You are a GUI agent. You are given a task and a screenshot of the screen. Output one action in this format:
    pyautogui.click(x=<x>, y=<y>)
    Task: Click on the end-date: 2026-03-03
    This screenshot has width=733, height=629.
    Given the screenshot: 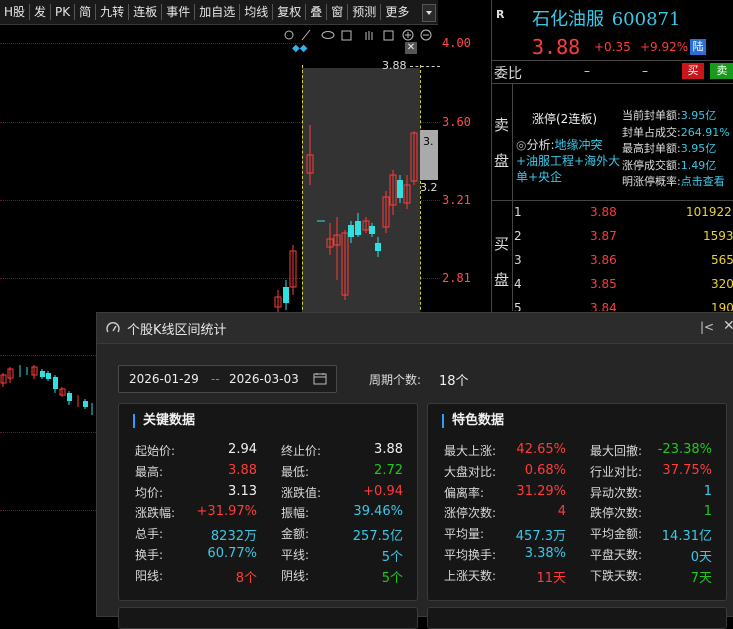 What is the action you would take?
    pyautogui.click(x=264, y=379)
    